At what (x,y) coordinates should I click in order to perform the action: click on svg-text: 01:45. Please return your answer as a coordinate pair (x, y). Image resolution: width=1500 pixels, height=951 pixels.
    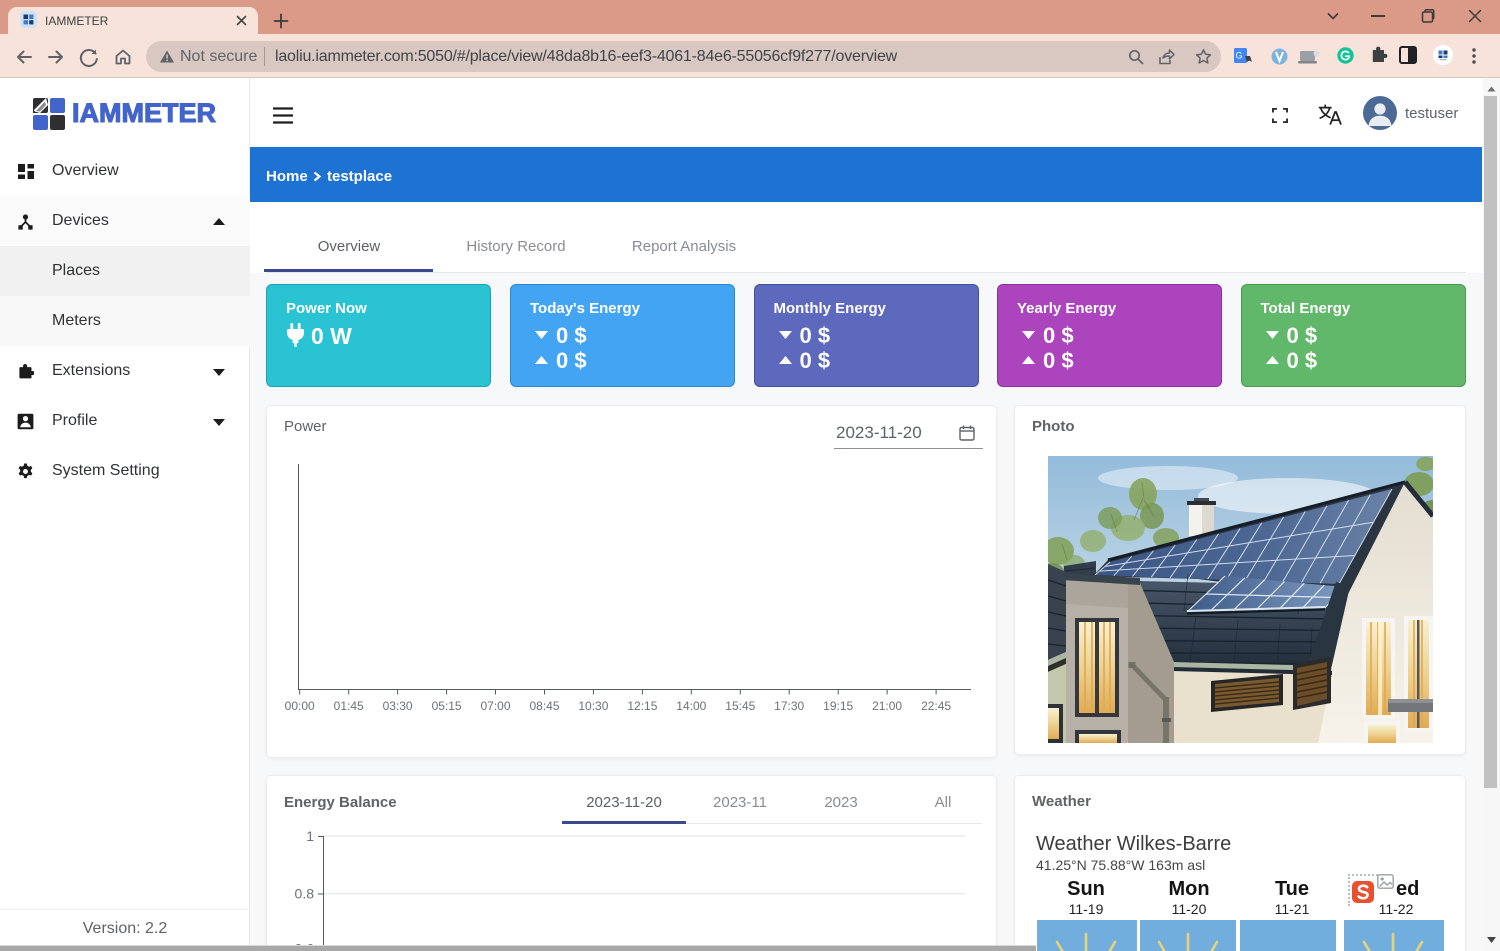
    Looking at the image, I should click on (349, 706).